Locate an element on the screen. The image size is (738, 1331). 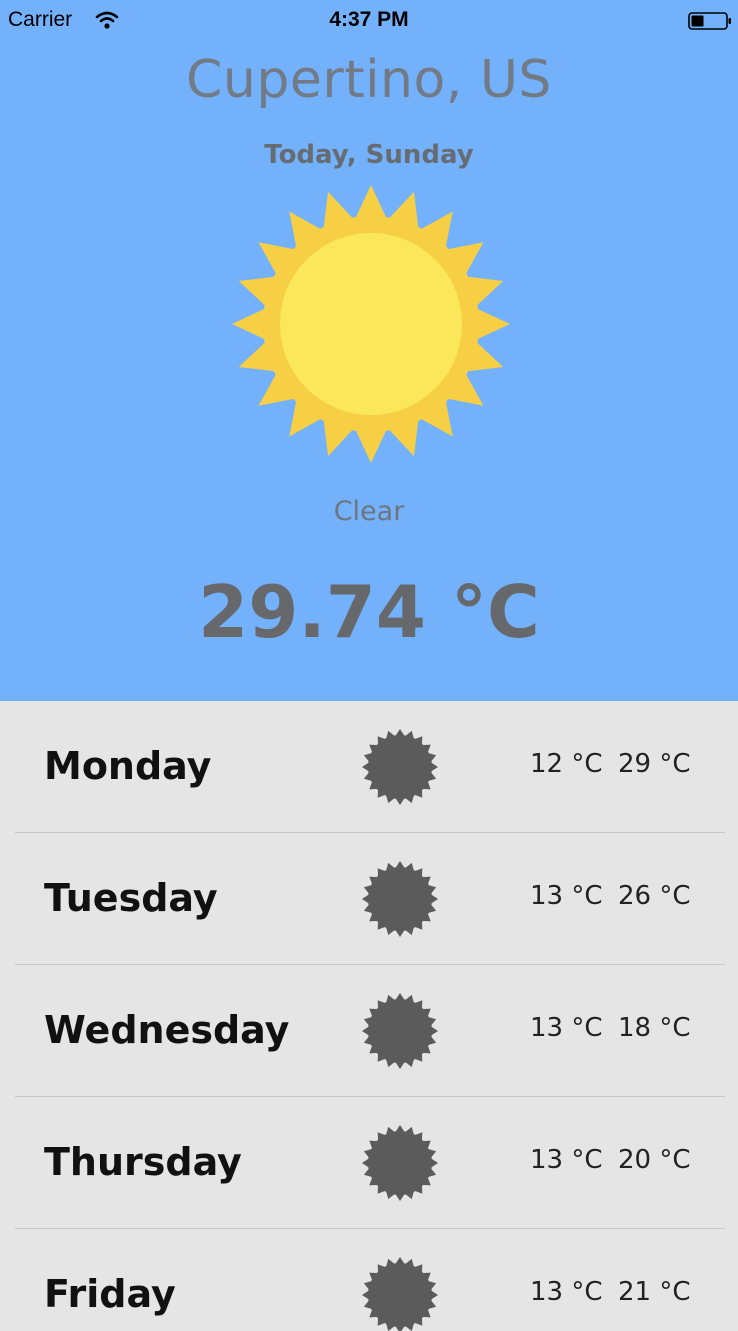
forecast-row: Tuesday 13 °C 26 °C is located at coordinates (369, 899).